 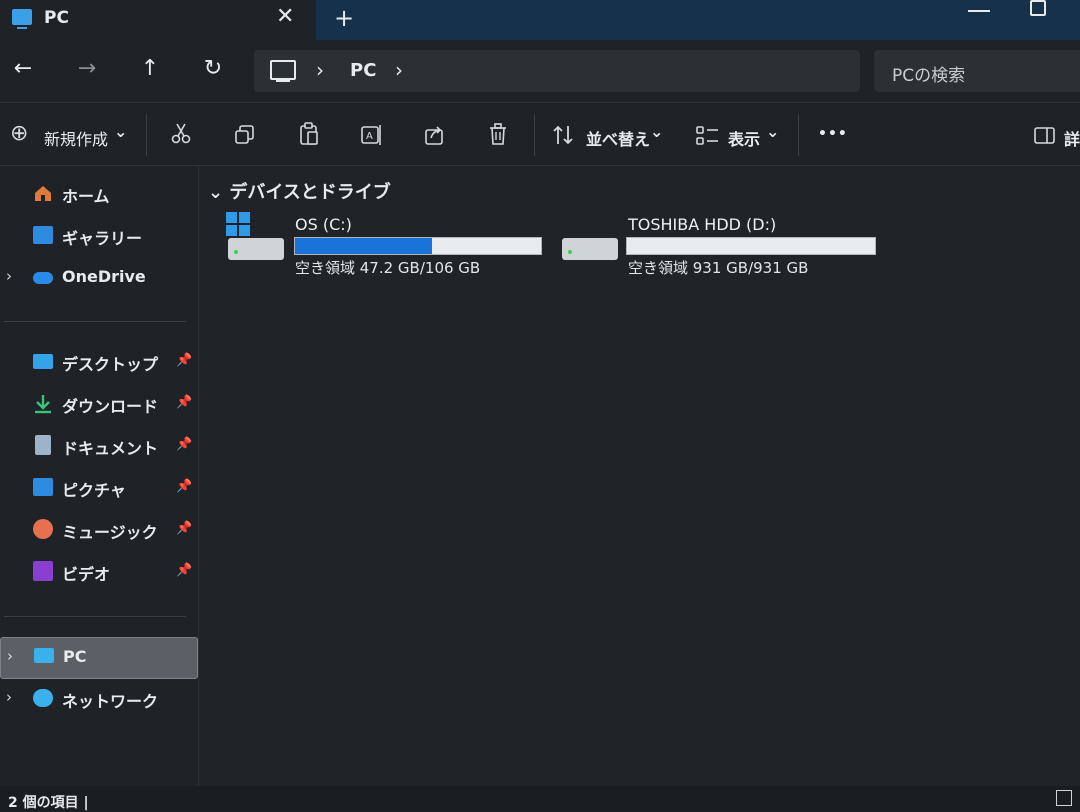 What do you see at coordinates (150, 68) in the screenshot?
I see `up-button: ↑` at bounding box center [150, 68].